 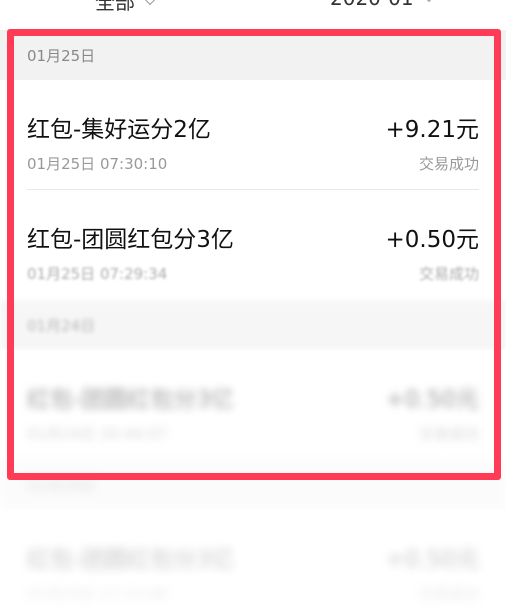 I want to click on month-filter: 2020-01, so click(x=383, y=5).